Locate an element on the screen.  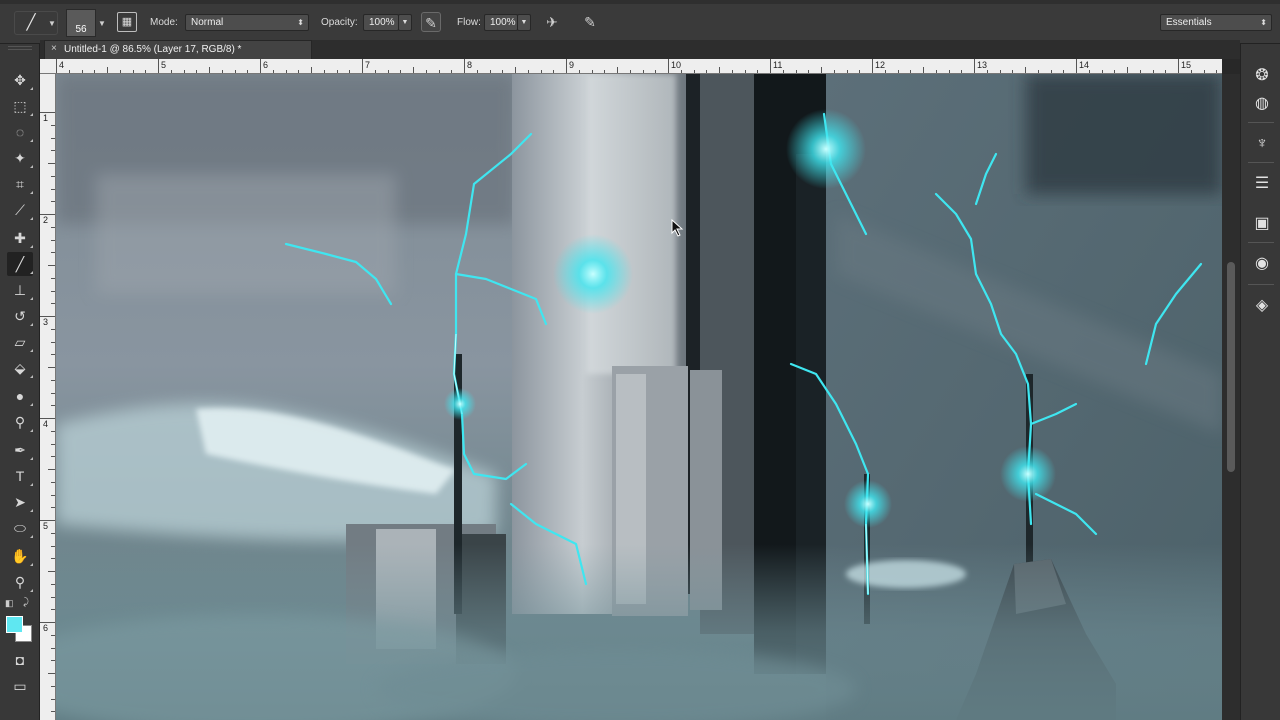
type-tool-icon: T is located at coordinates (20, 476).